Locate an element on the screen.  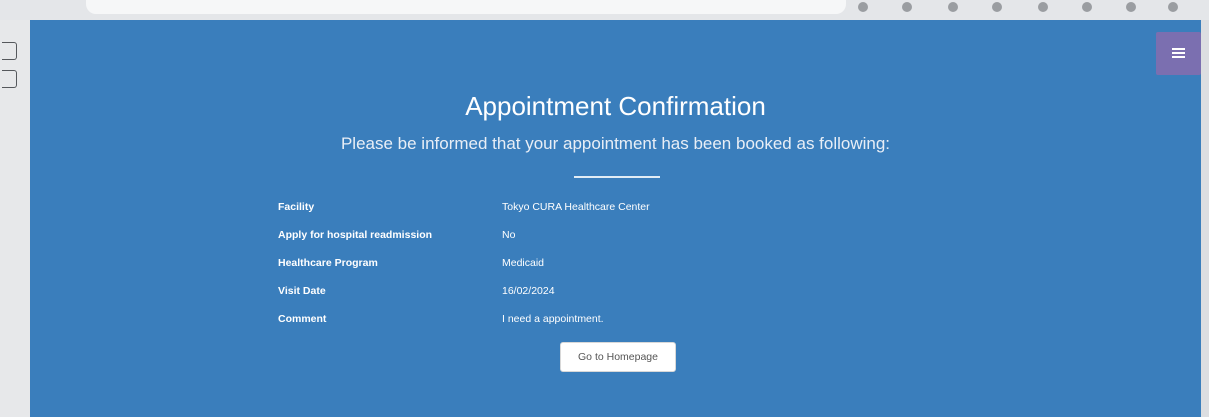
browser-toolbar is located at coordinates (604, 10).